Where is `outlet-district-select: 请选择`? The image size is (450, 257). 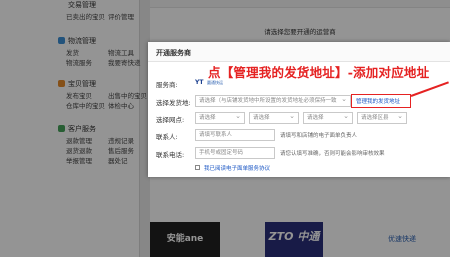 outlet-district-select: 请选择 is located at coordinates (328, 118).